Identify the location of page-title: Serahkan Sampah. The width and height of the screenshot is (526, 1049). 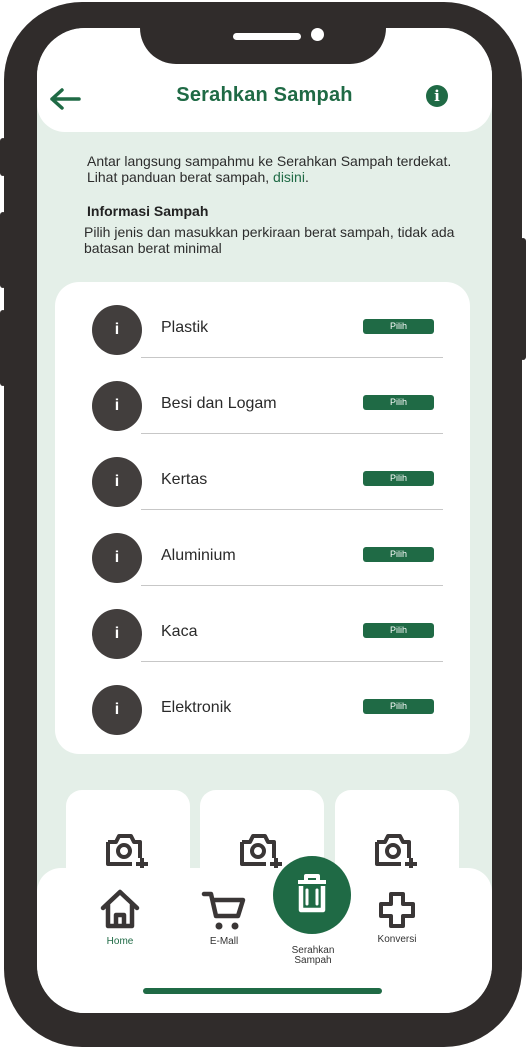
(264, 95).